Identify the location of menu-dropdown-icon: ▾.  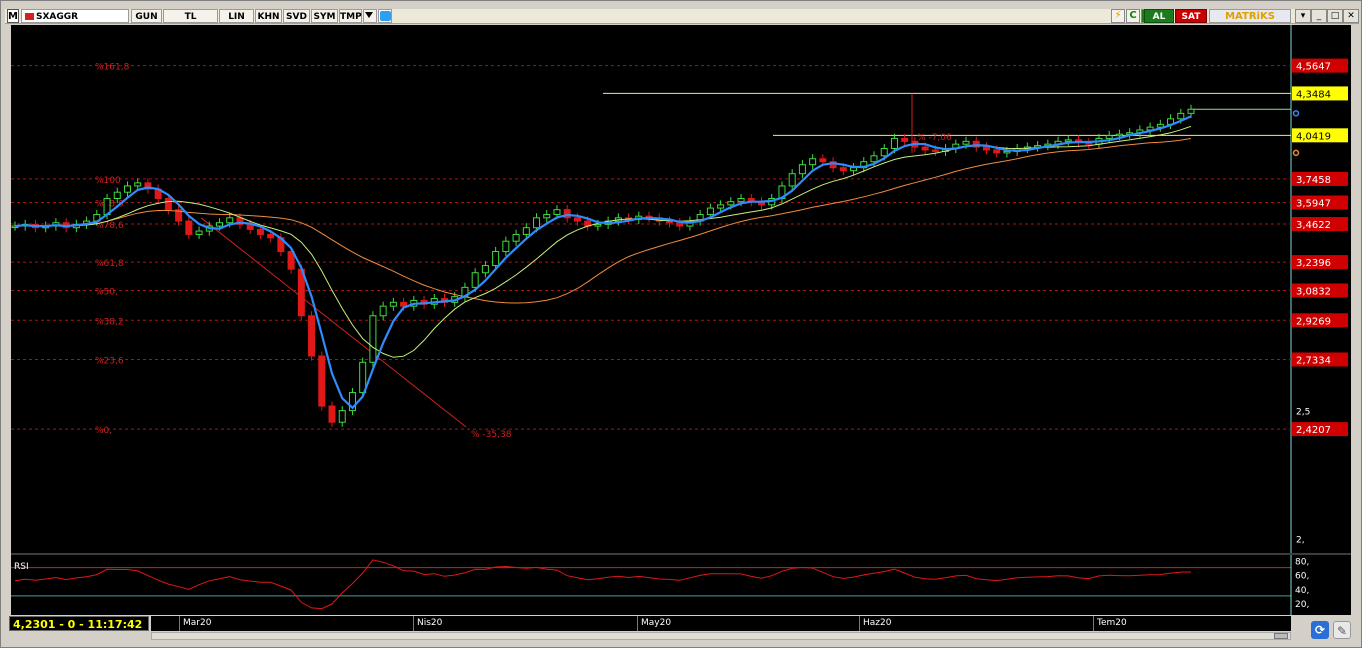
(1303, 16).